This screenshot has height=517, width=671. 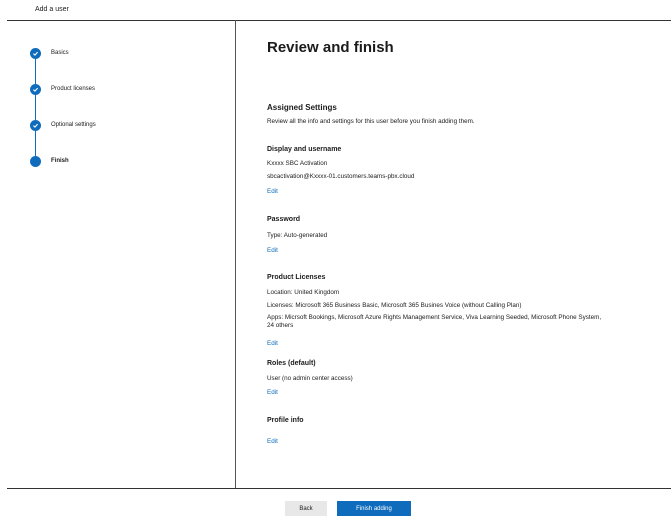 I want to click on header-divider, so click(x=339, y=20).